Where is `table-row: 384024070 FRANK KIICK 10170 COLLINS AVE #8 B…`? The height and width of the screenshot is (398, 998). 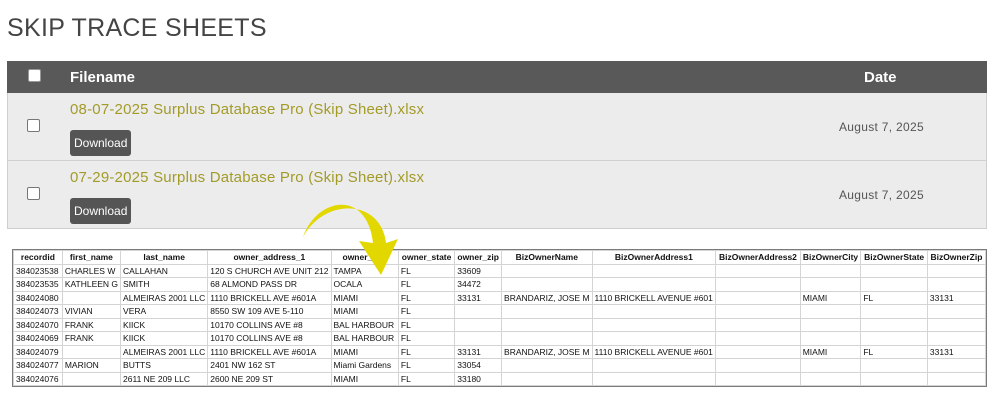 table-row: 384024070 FRANK KIICK 10170 COLLINS AVE #8 B… is located at coordinates (499, 324).